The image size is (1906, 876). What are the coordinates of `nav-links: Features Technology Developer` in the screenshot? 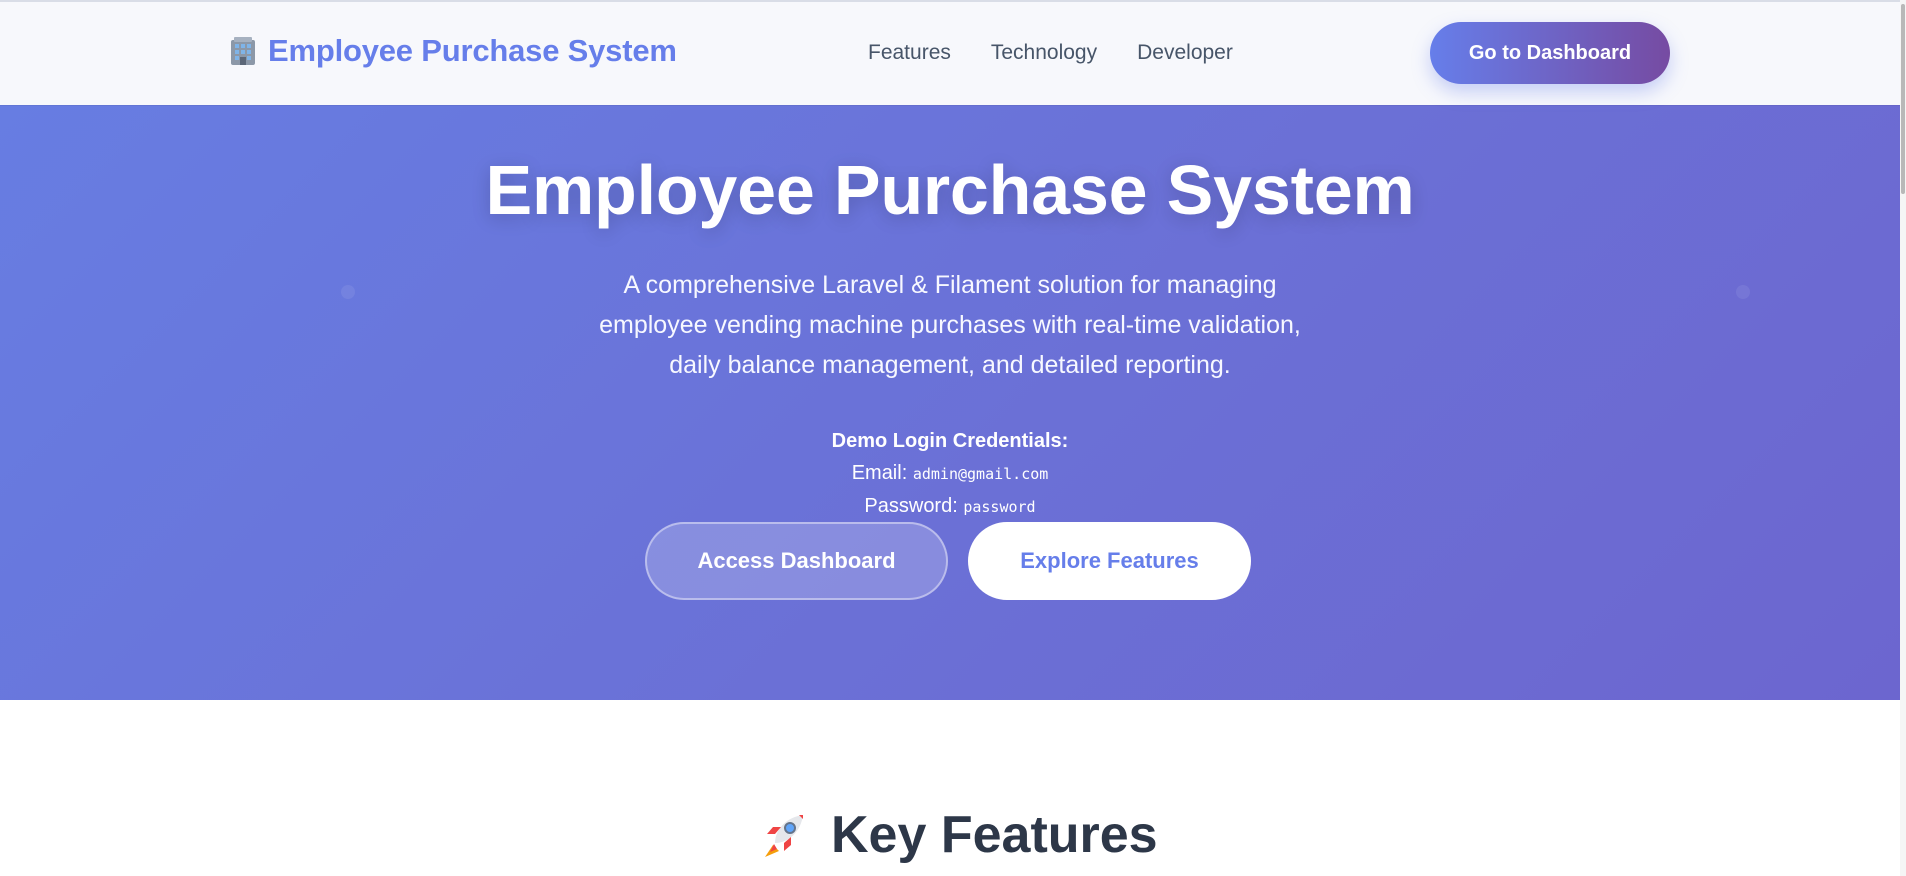 It's located at (1050, 53).